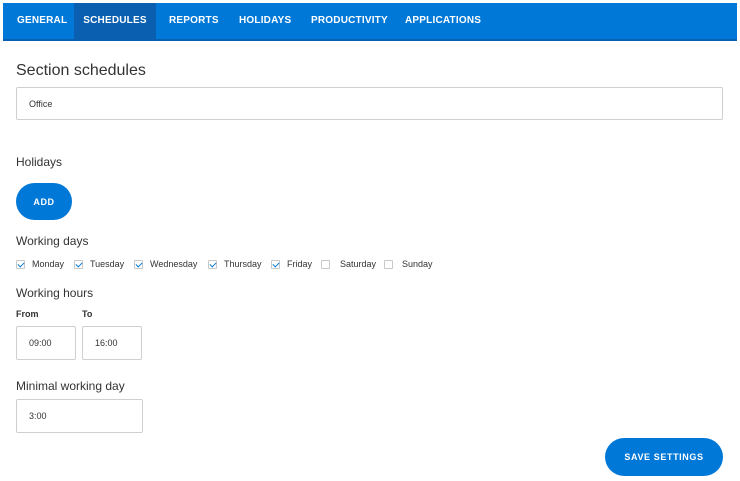  Describe the element at coordinates (81, 70) in the screenshot. I see `page-title: Section schedules` at that location.